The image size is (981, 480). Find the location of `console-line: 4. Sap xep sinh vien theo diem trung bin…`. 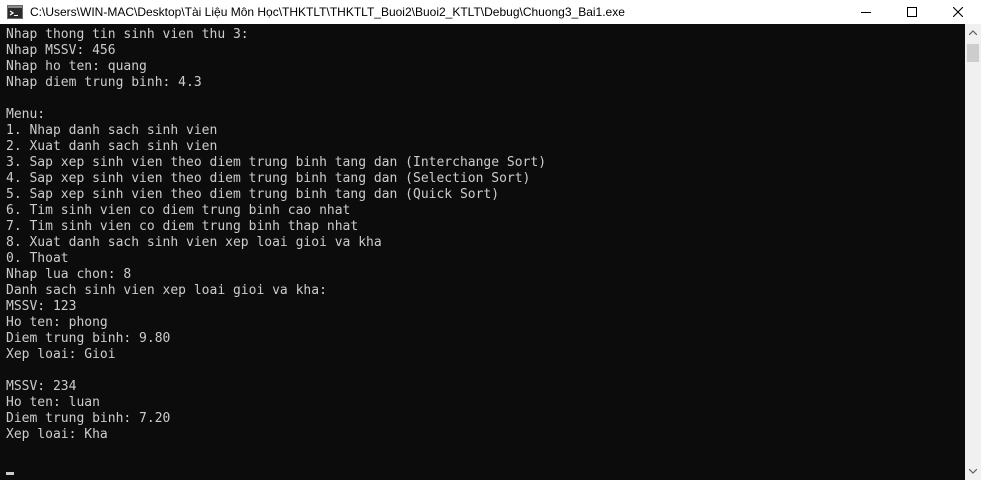

console-line: 4. Sap xep sinh vien theo diem trung bin… is located at coordinates (268, 178).